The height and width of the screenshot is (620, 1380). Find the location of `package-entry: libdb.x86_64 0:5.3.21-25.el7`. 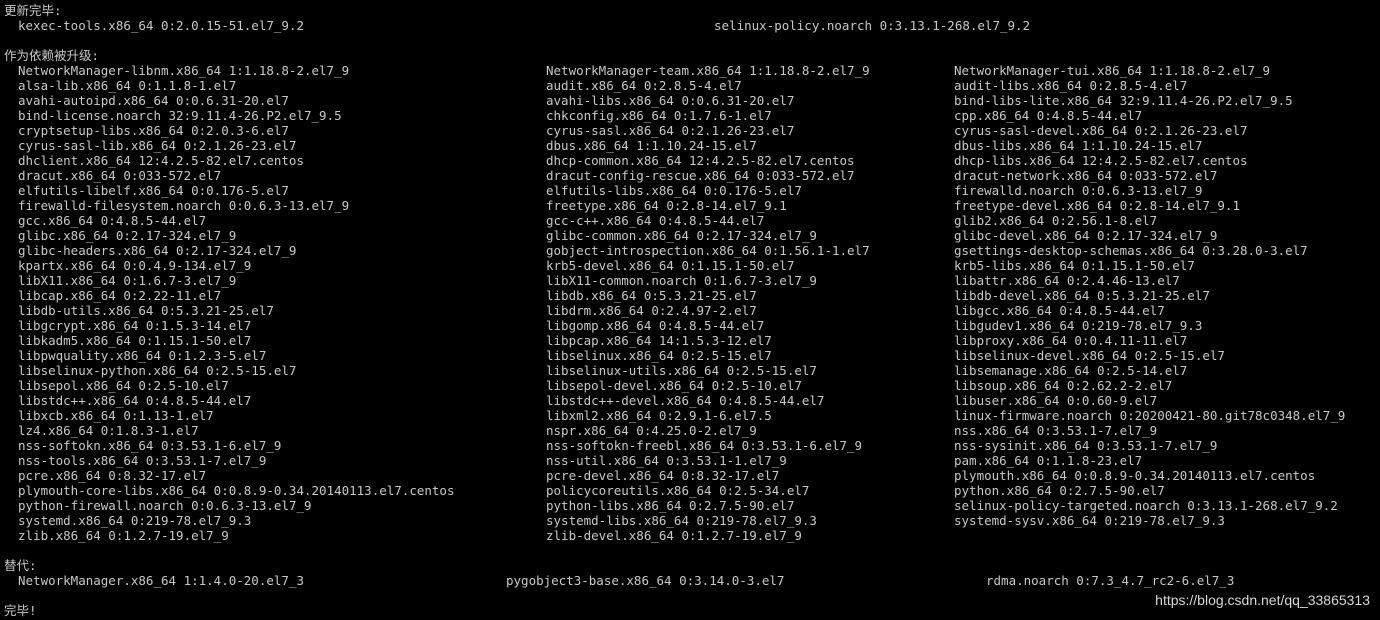

package-entry: libdb.x86_64 0:5.3.21-25.el7 is located at coordinates (651, 295).